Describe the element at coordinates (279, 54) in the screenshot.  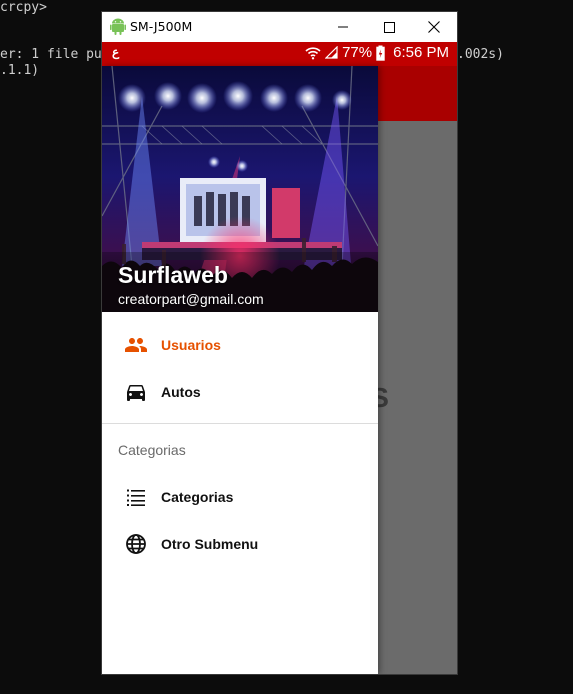
I see `status-bar: ع 77% 6:56 PM` at that location.